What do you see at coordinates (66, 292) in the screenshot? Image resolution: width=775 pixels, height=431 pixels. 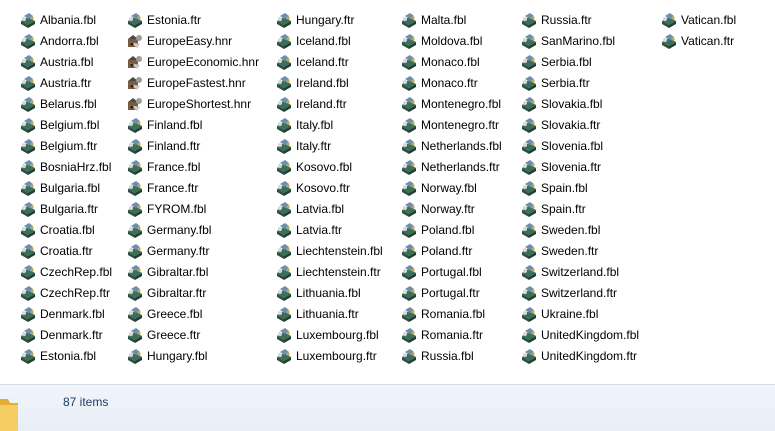 I see `file-item: CzechRep.ftr` at bounding box center [66, 292].